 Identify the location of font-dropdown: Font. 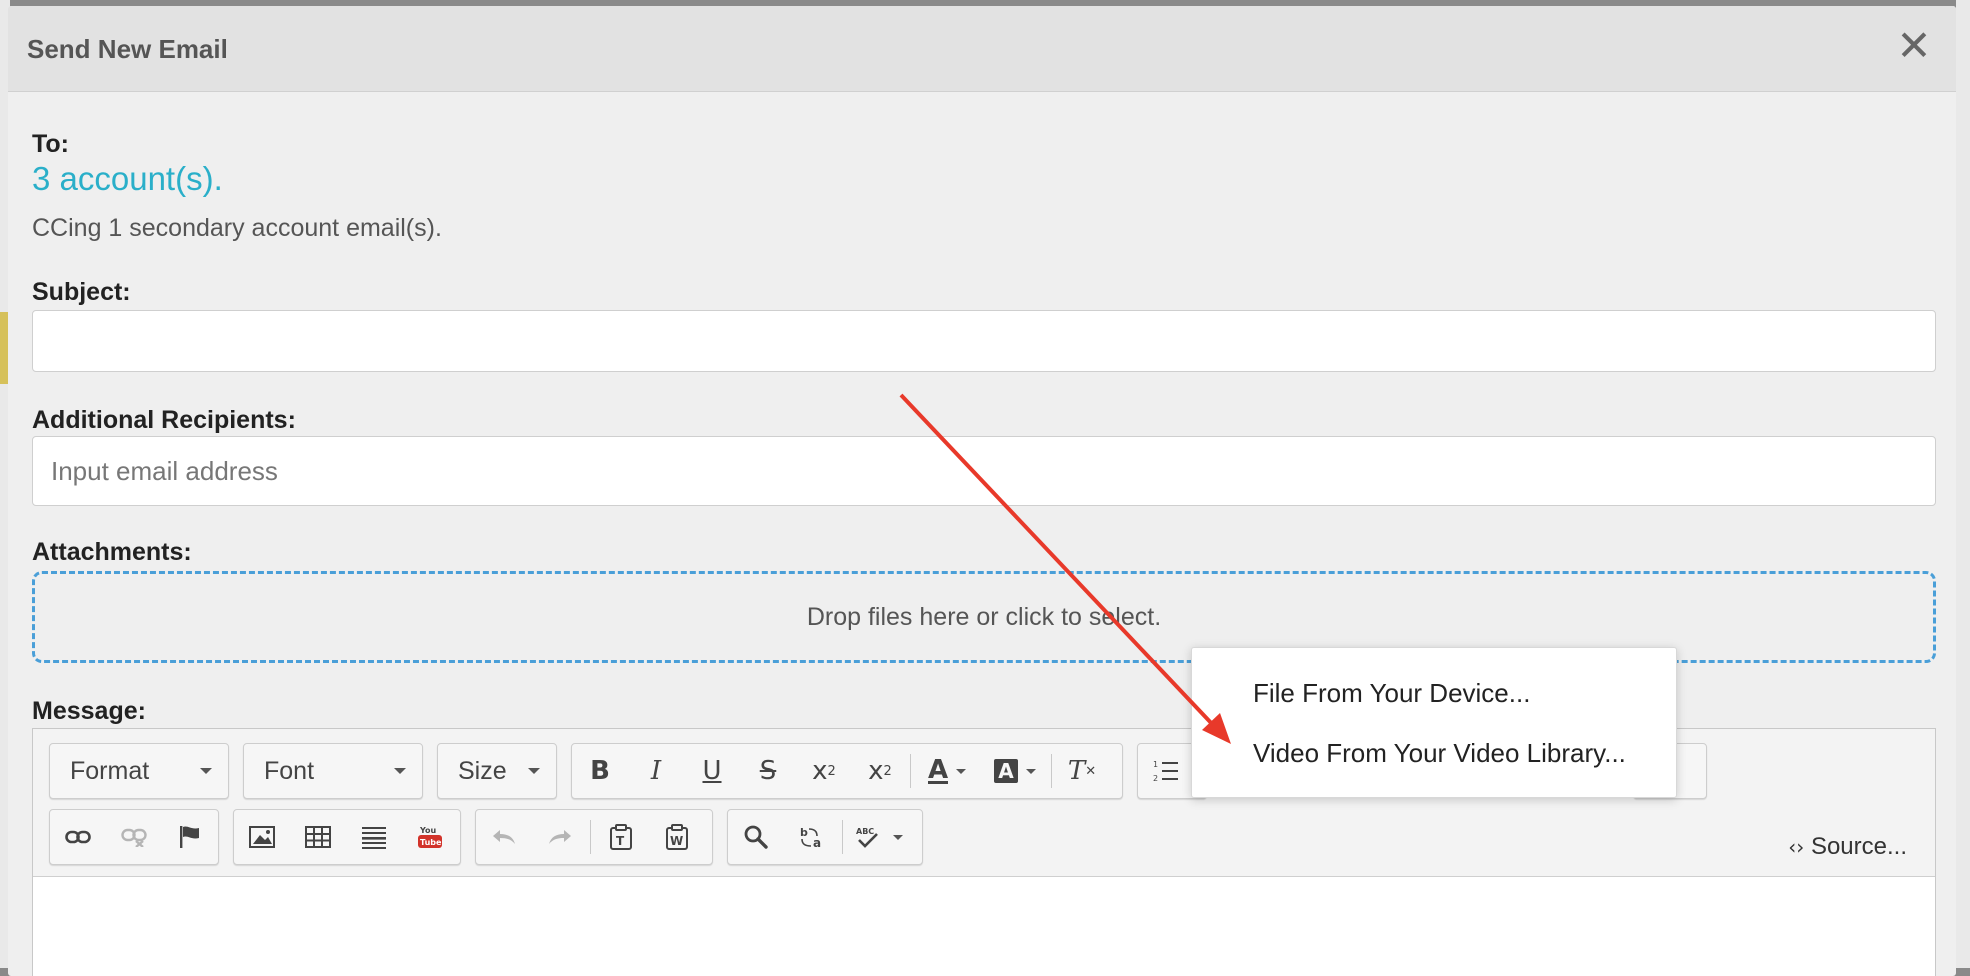
(333, 771).